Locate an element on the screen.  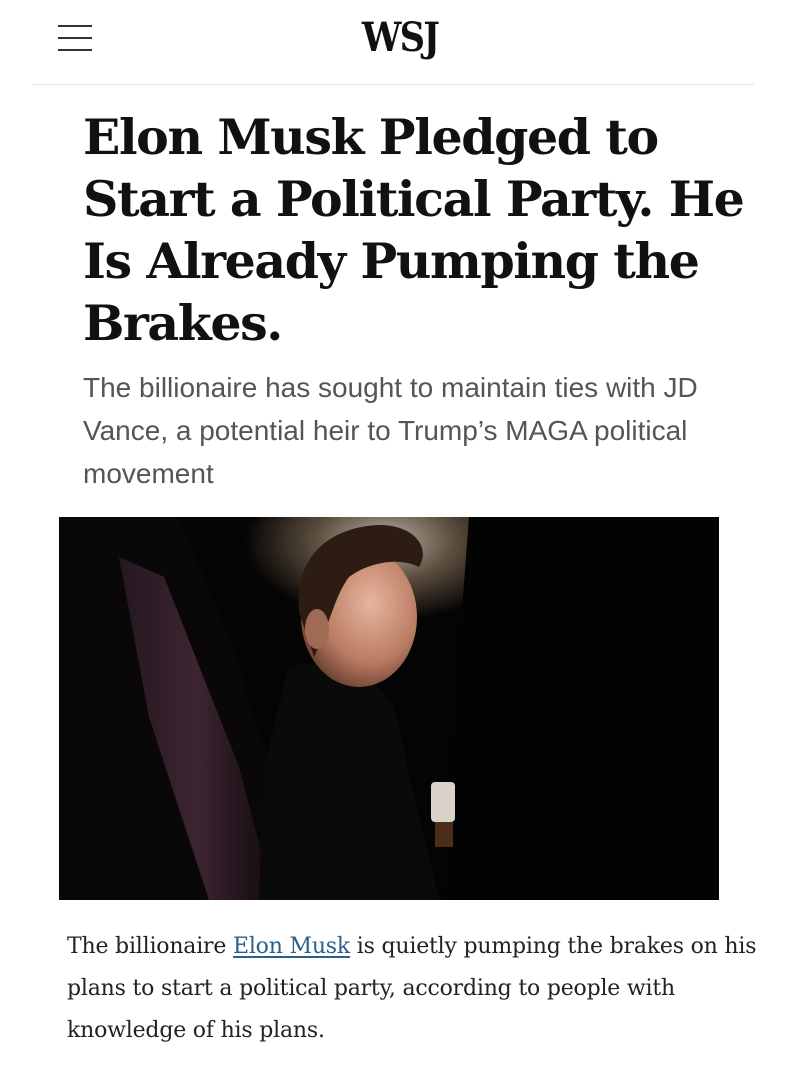
wsj-logo: WSJ is located at coordinates (400, 37).